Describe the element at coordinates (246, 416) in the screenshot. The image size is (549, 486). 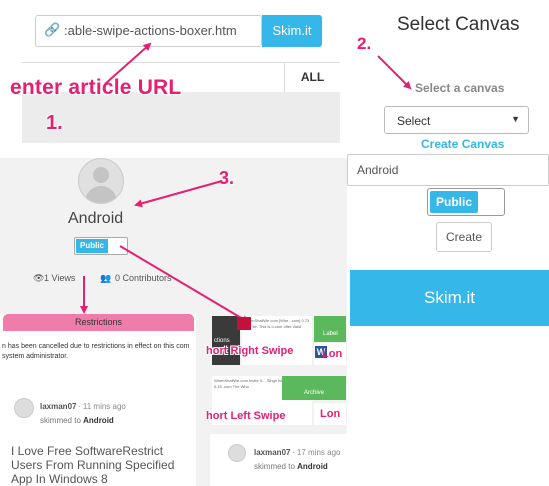
I see `short-left-swipe-label: hort Left Swipe` at that location.